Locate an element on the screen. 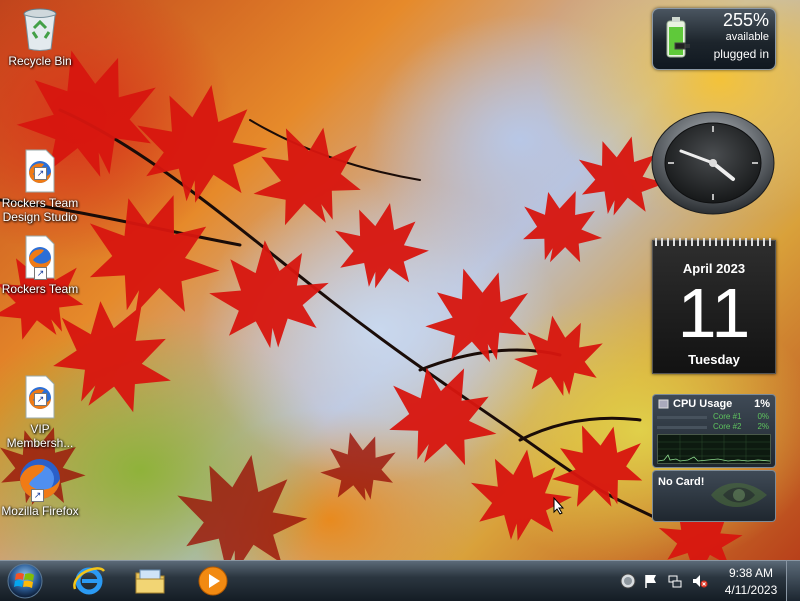 Image resolution: width=800 pixels, height=601 pixels. cpu-core-label: Core #2 is located at coordinates (727, 426).